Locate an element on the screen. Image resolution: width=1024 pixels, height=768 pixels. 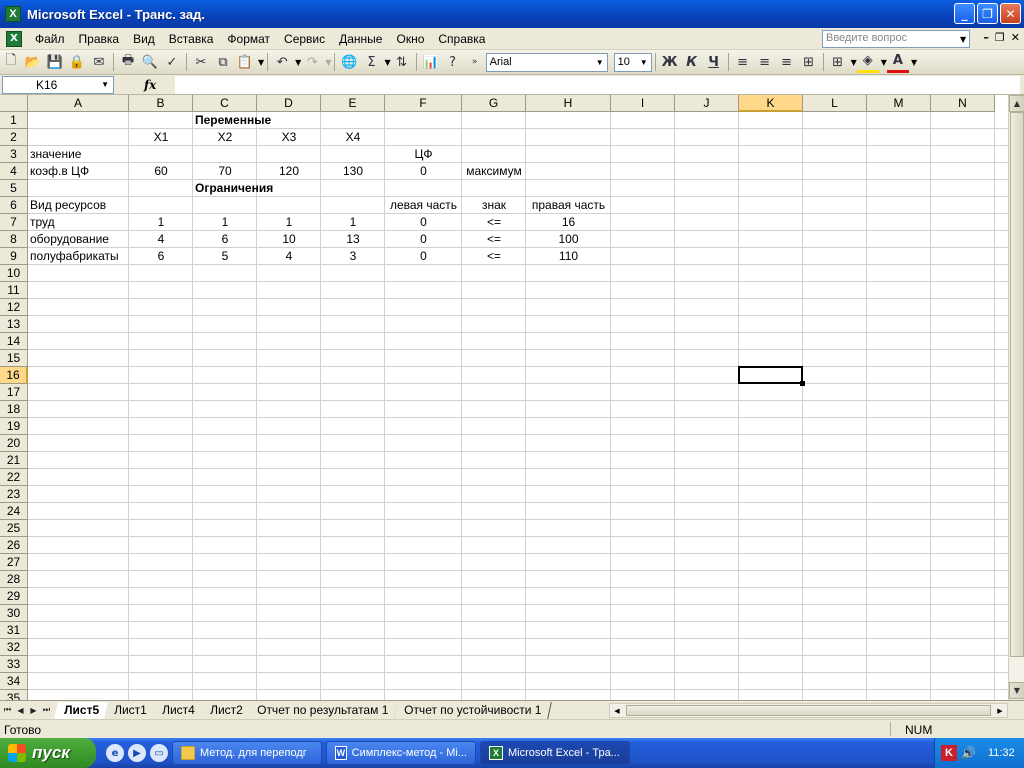
fill-handle is located at coordinates (802, 383).